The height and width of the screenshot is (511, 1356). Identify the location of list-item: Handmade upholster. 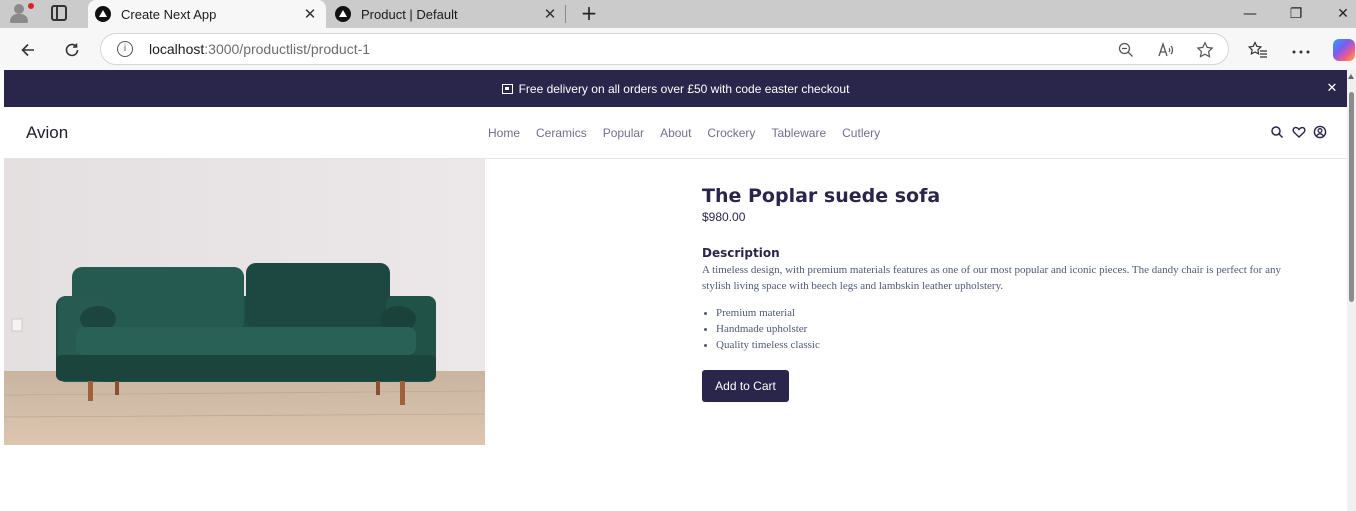
(1008, 329).